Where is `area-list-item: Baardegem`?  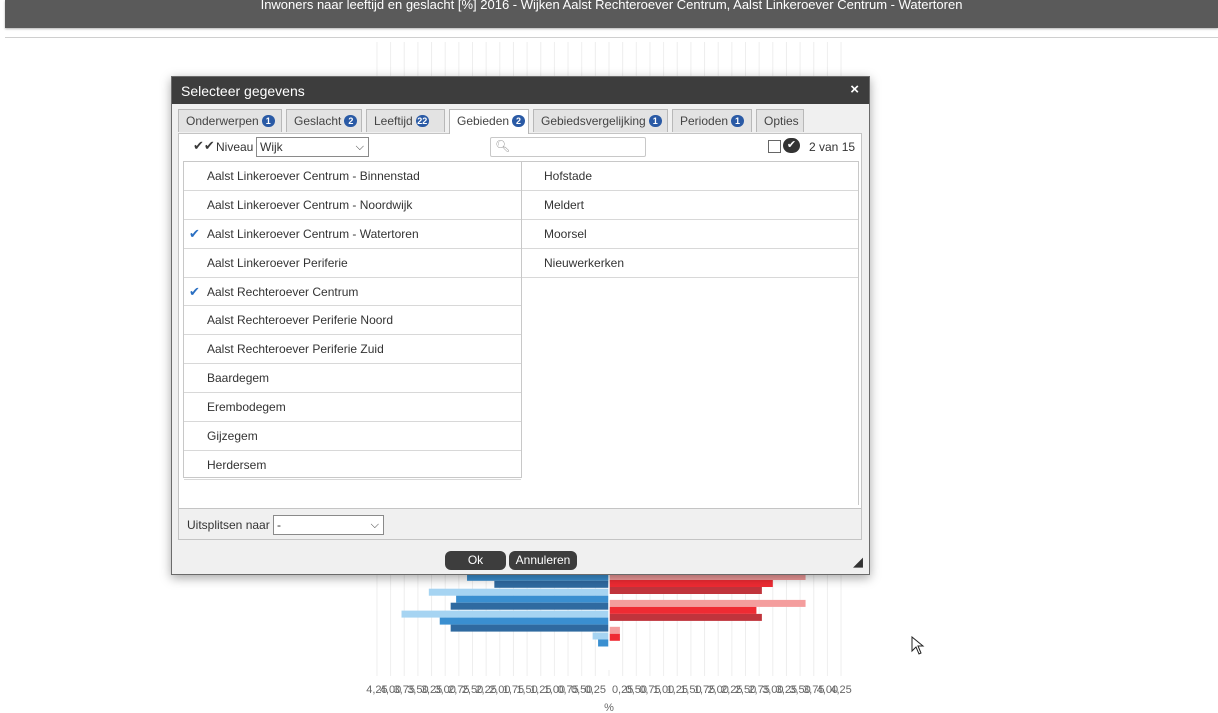 area-list-item: Baardegem is located at coordinates (352, 379).